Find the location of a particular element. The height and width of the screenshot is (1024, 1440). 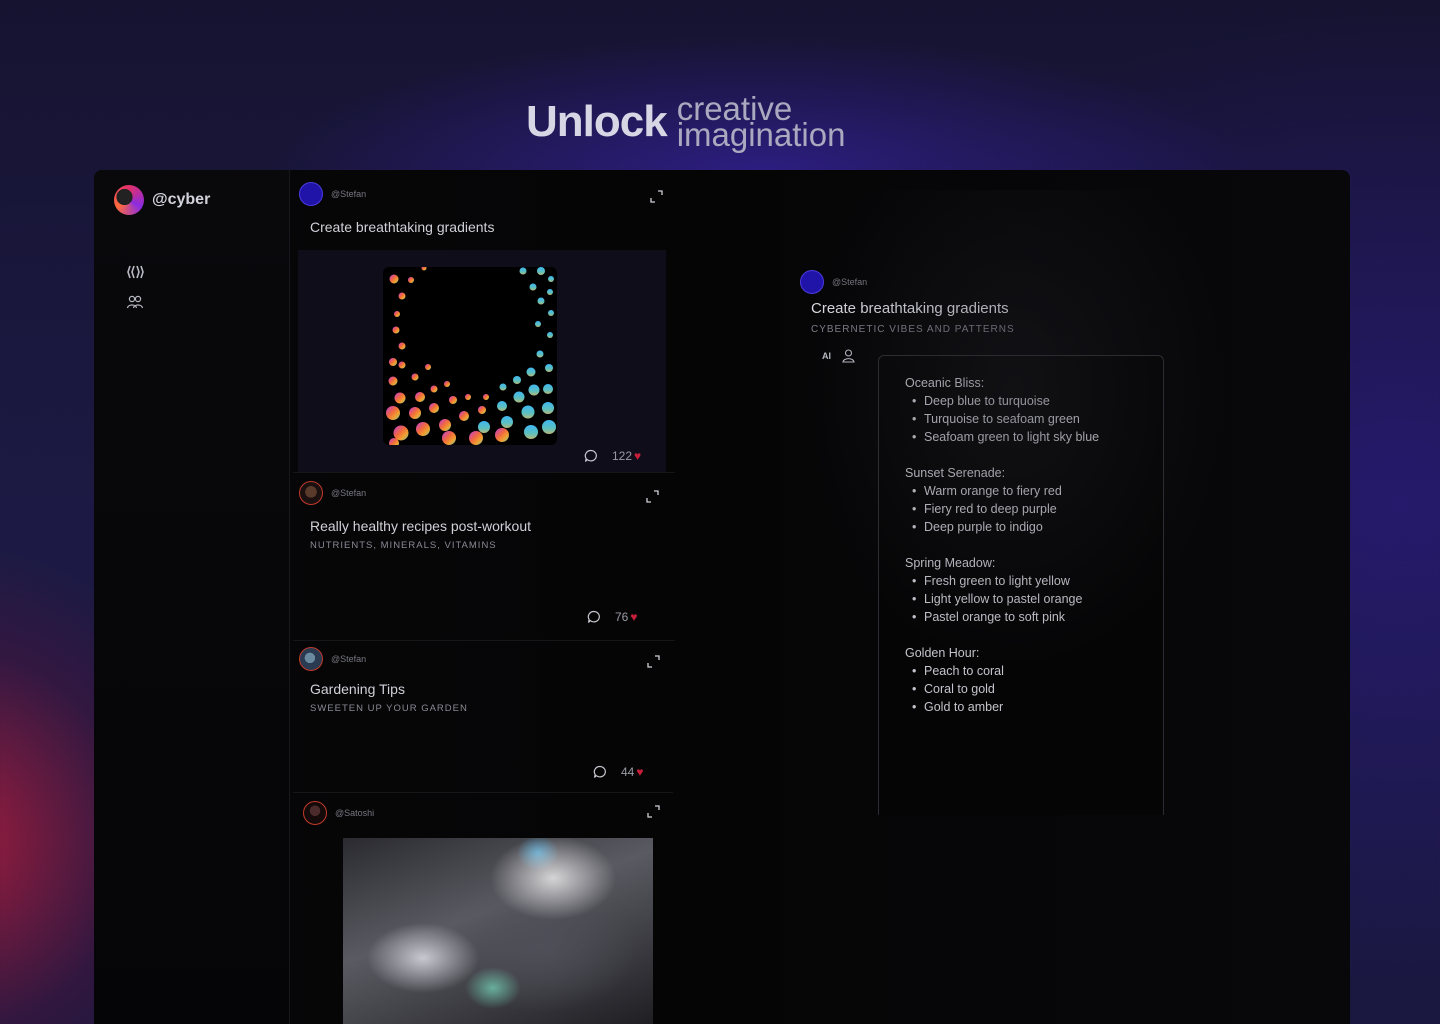

card-title: Gardening Tips is located at coordinates (357, 689).